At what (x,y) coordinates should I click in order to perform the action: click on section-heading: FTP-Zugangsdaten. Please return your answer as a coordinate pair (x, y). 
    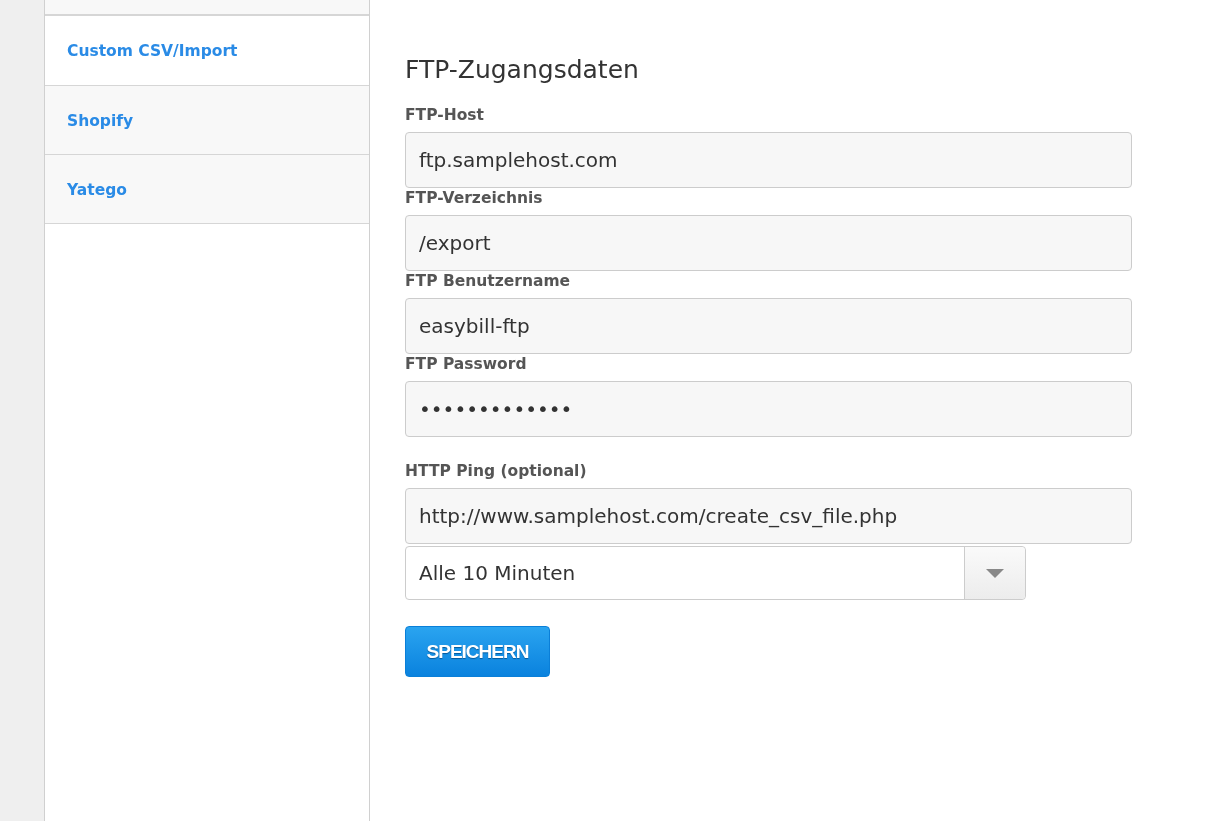
    Looking at the image, I should click on (522, 70).